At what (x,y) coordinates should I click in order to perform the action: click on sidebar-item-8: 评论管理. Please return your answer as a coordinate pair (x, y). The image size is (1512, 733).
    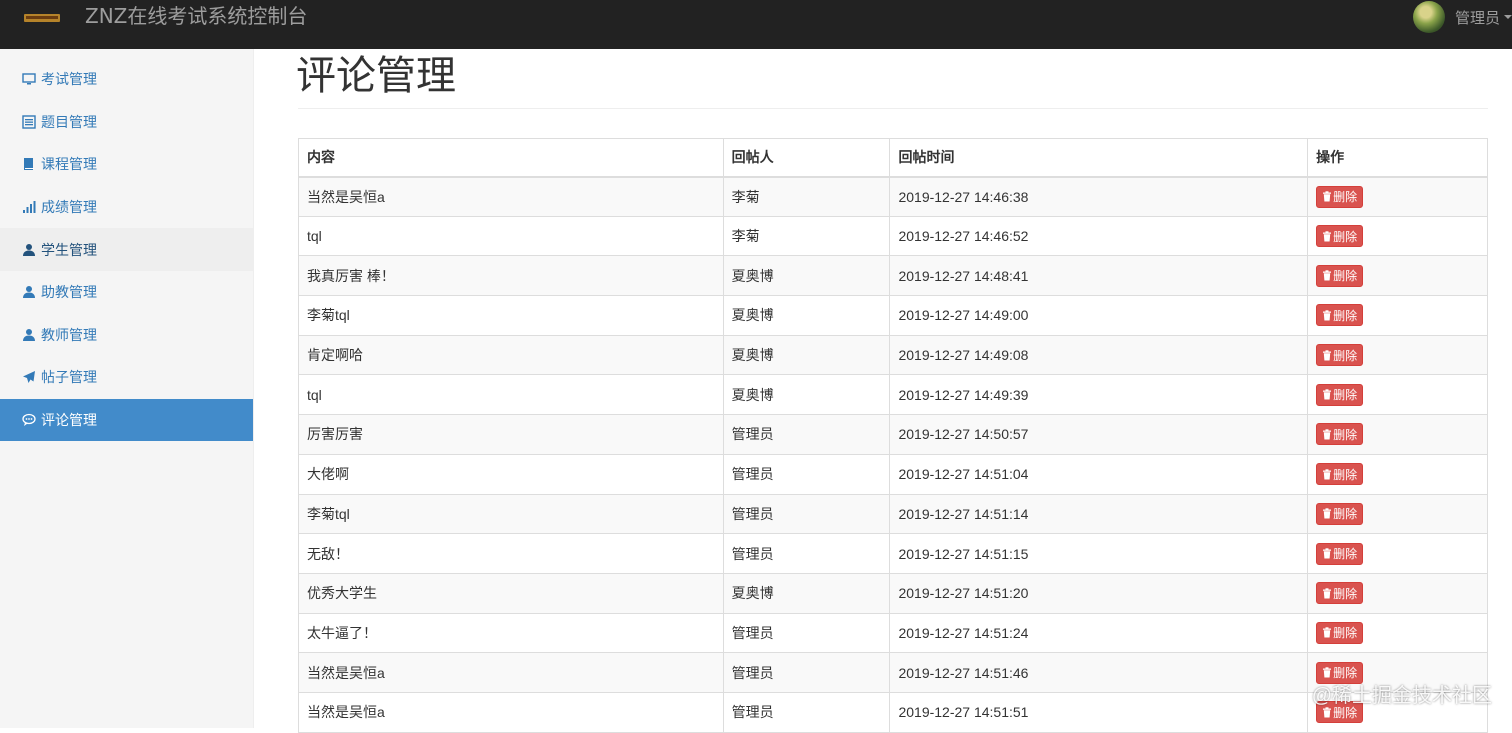
    Looking at the image, I should click on (126, 420).